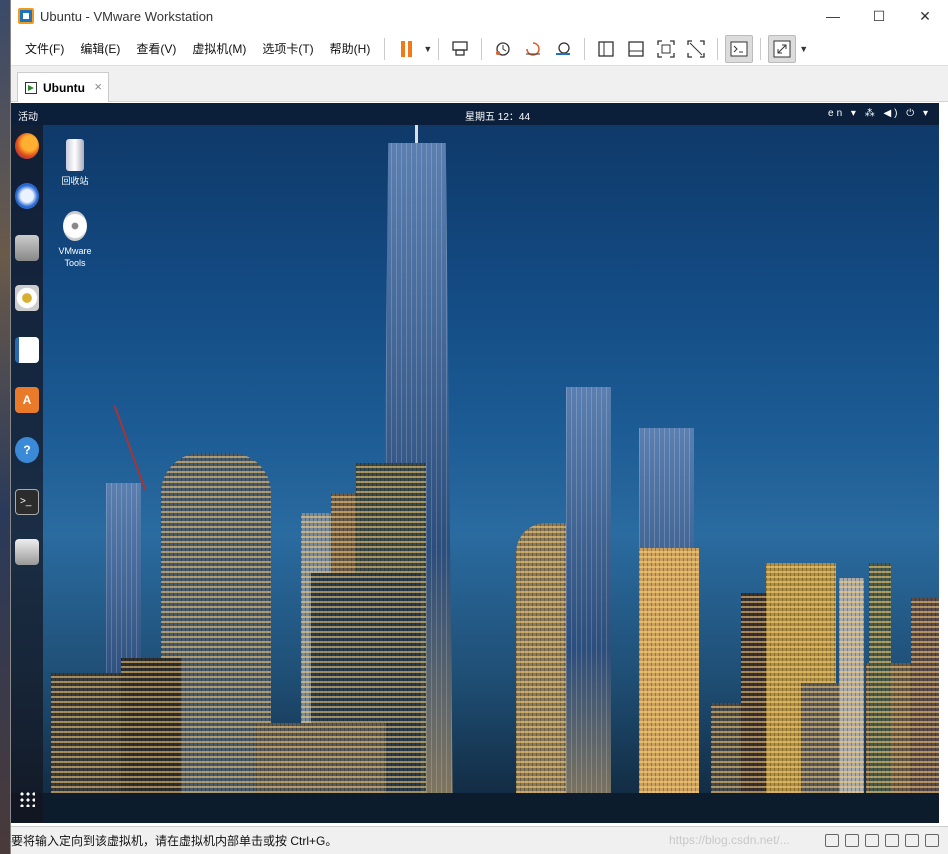  I want to click on rhythmbox-icon, so click(27, 298).